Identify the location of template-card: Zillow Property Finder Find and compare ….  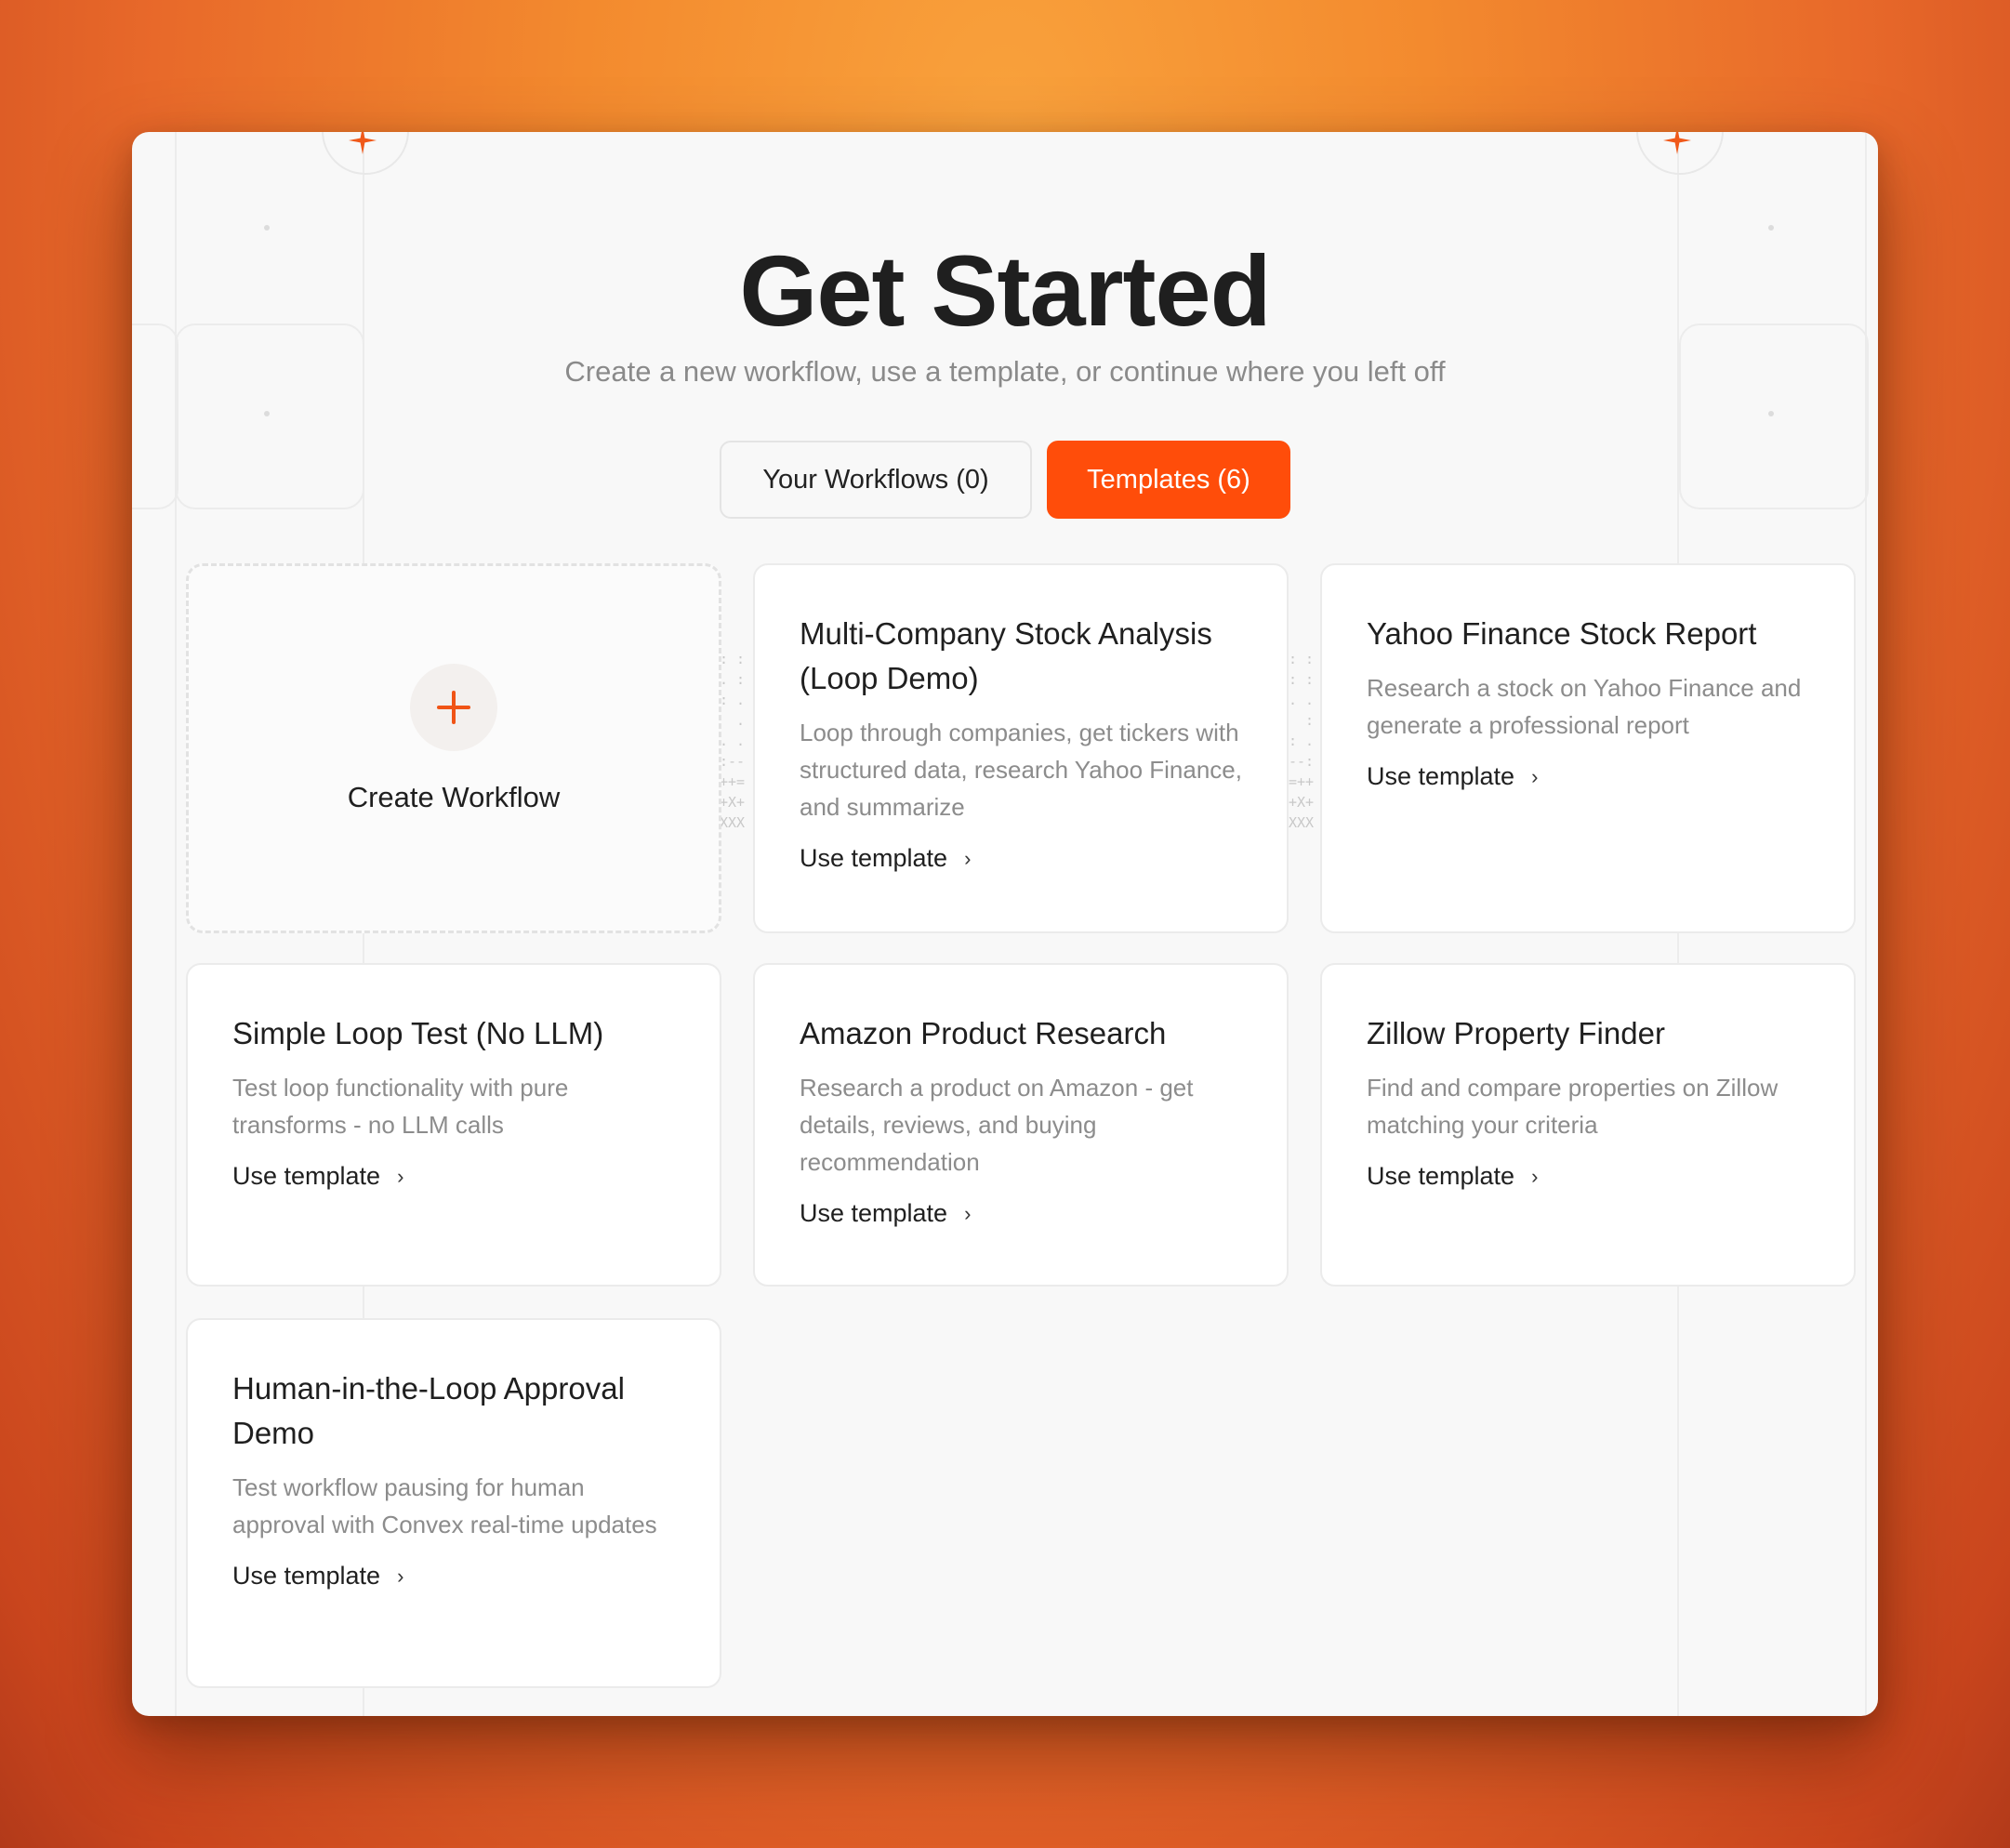
(1588, 1125).